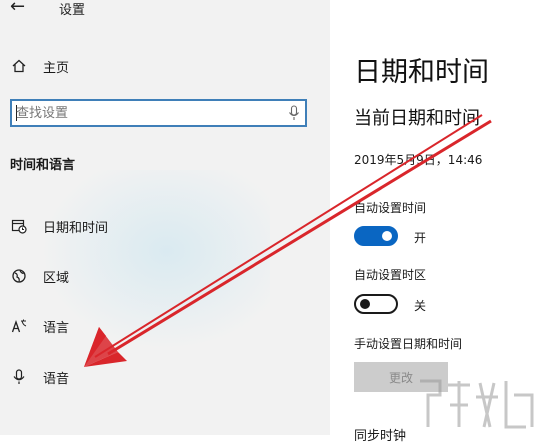  I want to click on current-datetime: 2019年5月9日，14:46, so click(418, 160).